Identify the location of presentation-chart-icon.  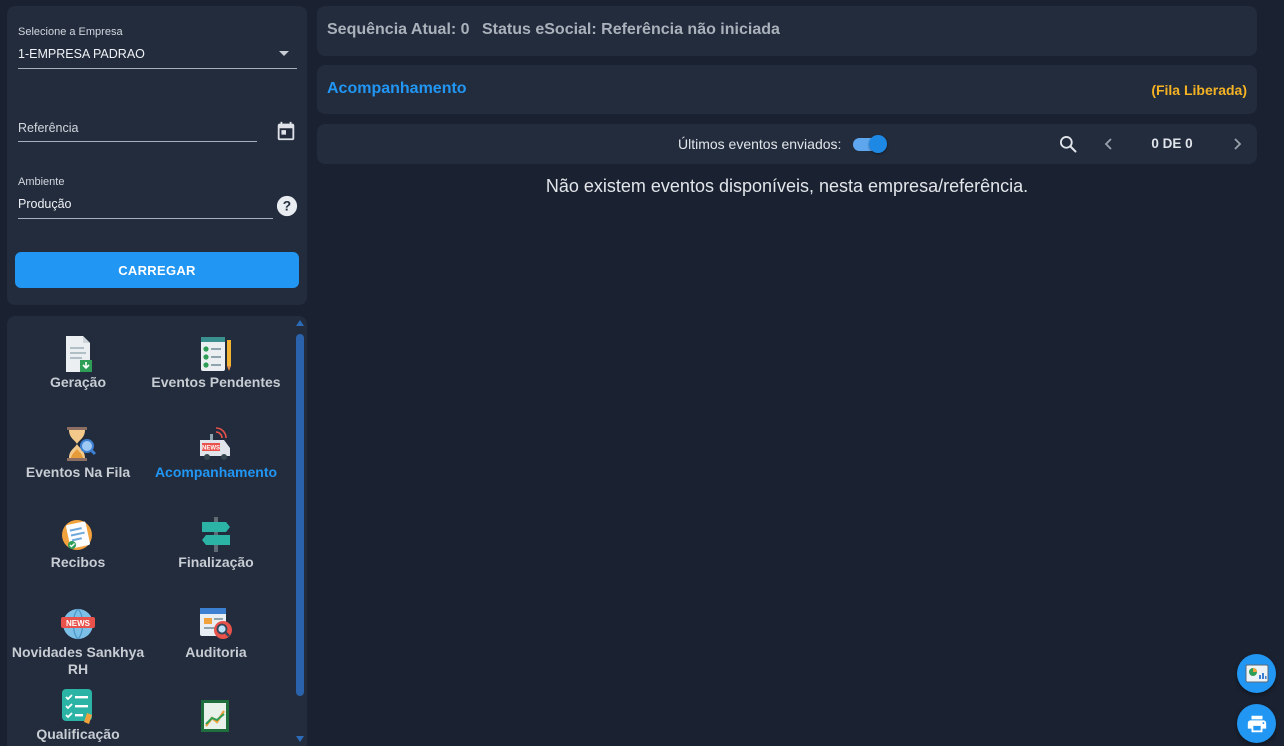
(1256, 673).